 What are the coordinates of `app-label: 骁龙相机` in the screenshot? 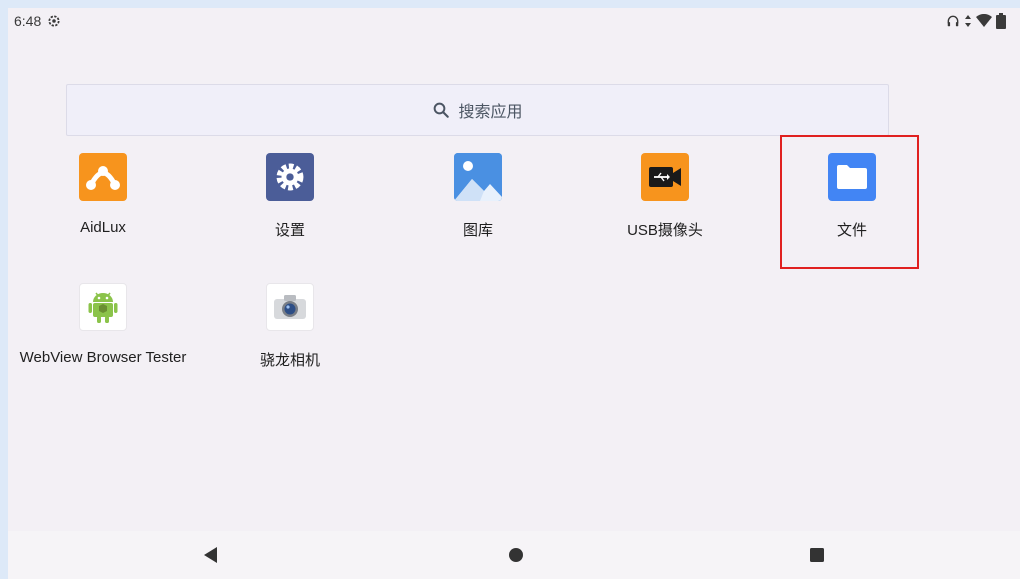 It's located at (289, 360).